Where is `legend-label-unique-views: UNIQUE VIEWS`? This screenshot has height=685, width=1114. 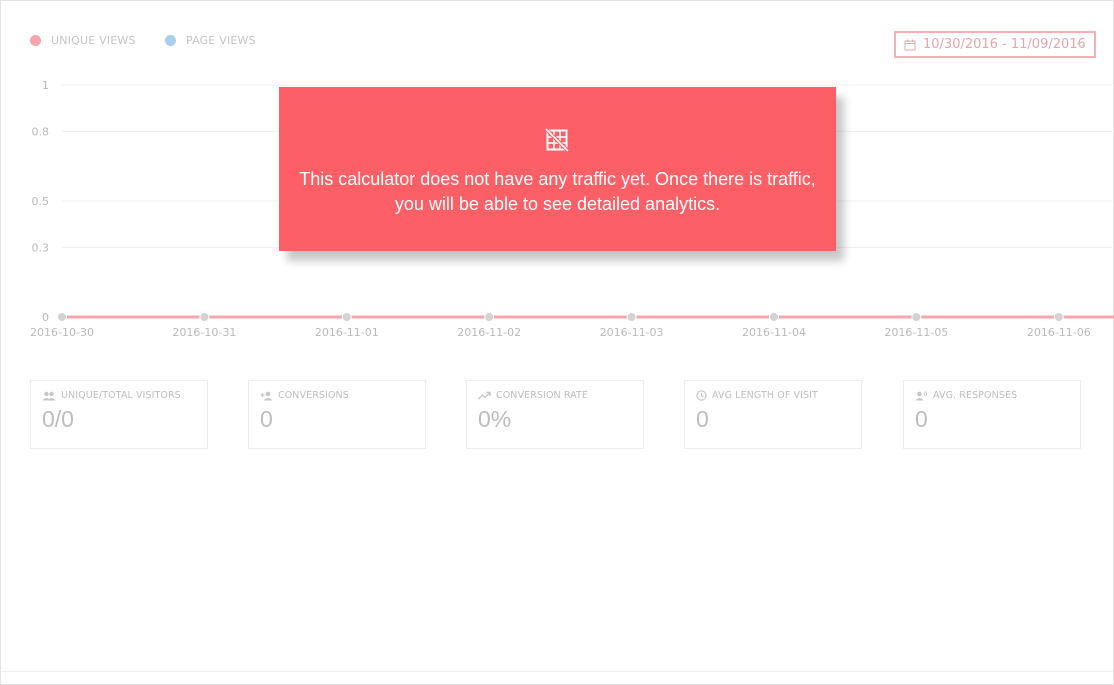
legend-label-unique-views: UNIQUE VIEWS is located at coordinates (93, 40).